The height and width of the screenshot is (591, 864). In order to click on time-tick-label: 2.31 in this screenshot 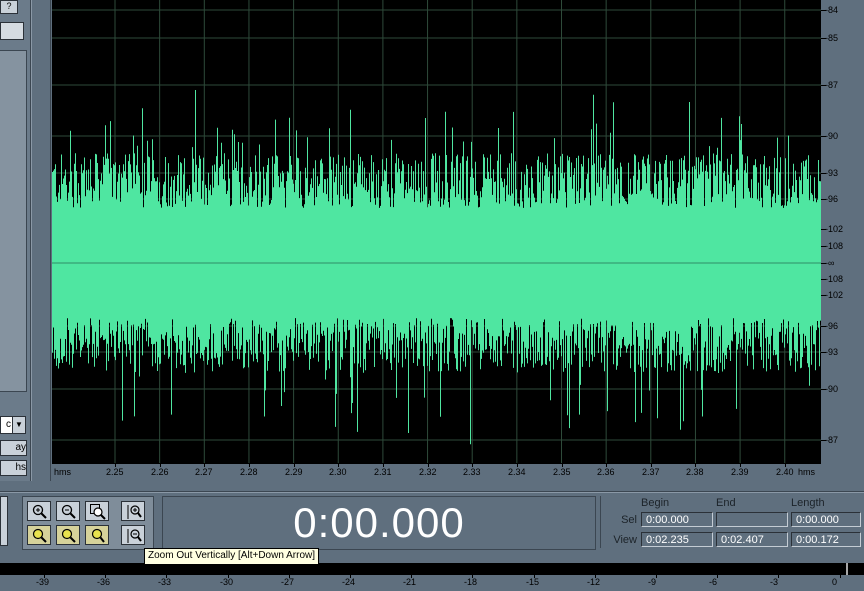, I will do `click(383, 472)`.